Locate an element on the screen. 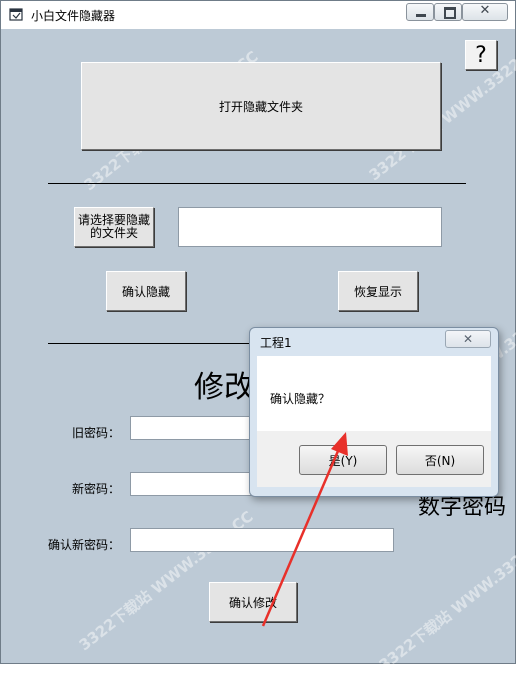 Image resolution: width=516 pixels, height=675 pixels. folder-path-field is located at coordinates (310, 227).